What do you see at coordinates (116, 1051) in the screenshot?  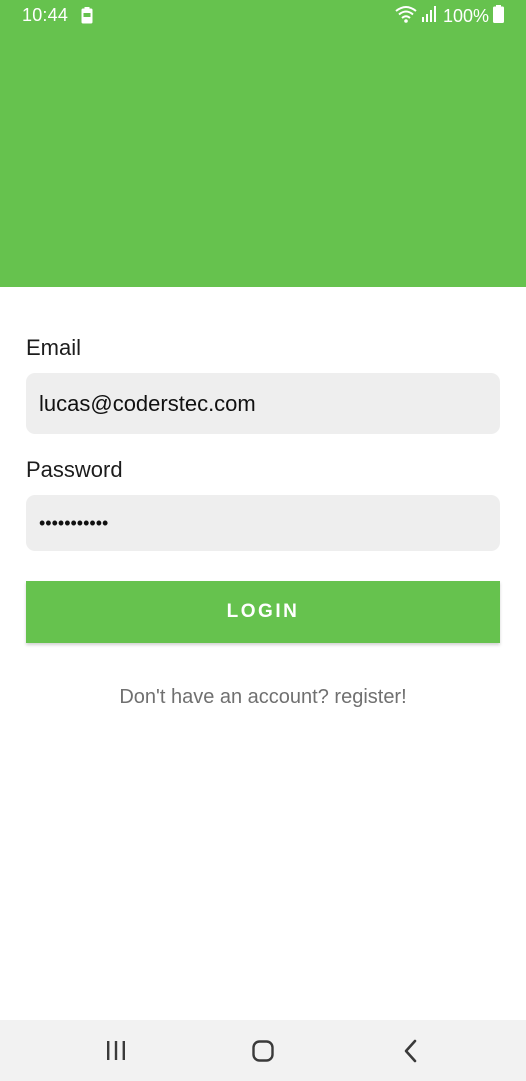 I see `recent-apps-icon` at bounding box center [116, 1051].